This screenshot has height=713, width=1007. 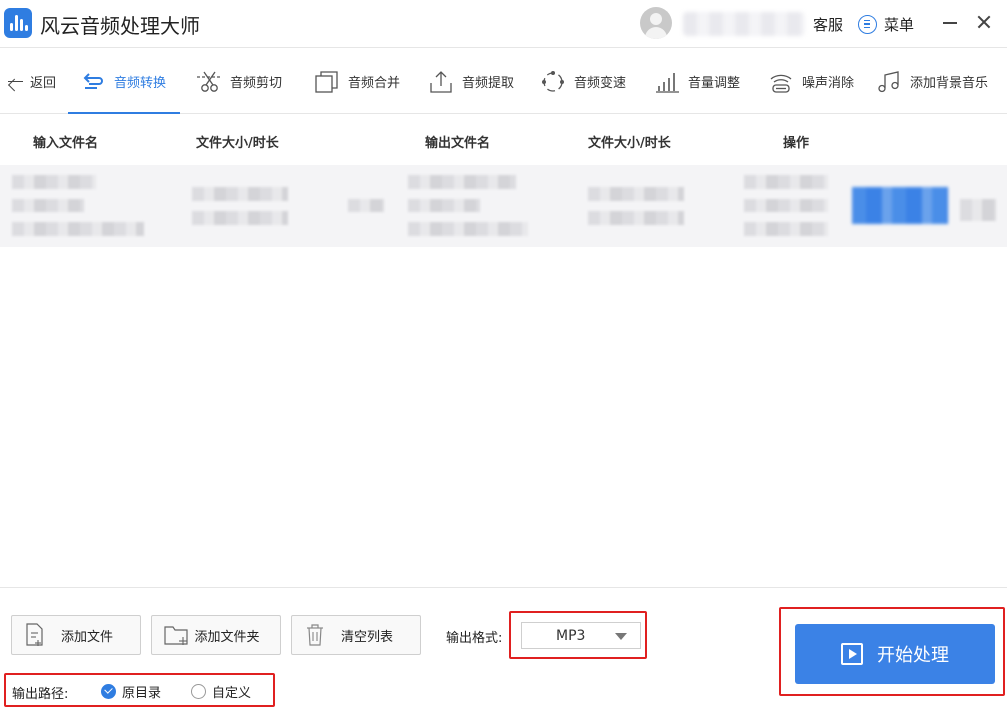 What do you see at coordinates (781, 82) in the screenshot?
I see `noise-wave-icon` at bounding box center [781, 82].